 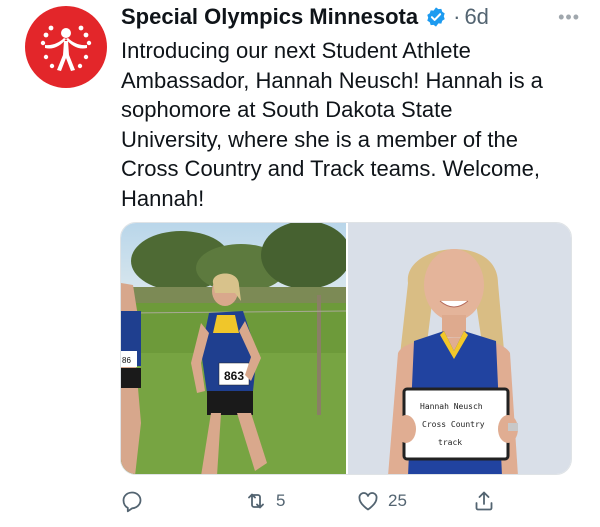 I want to click on sign-line-3: track, so click(x=450, y=442).